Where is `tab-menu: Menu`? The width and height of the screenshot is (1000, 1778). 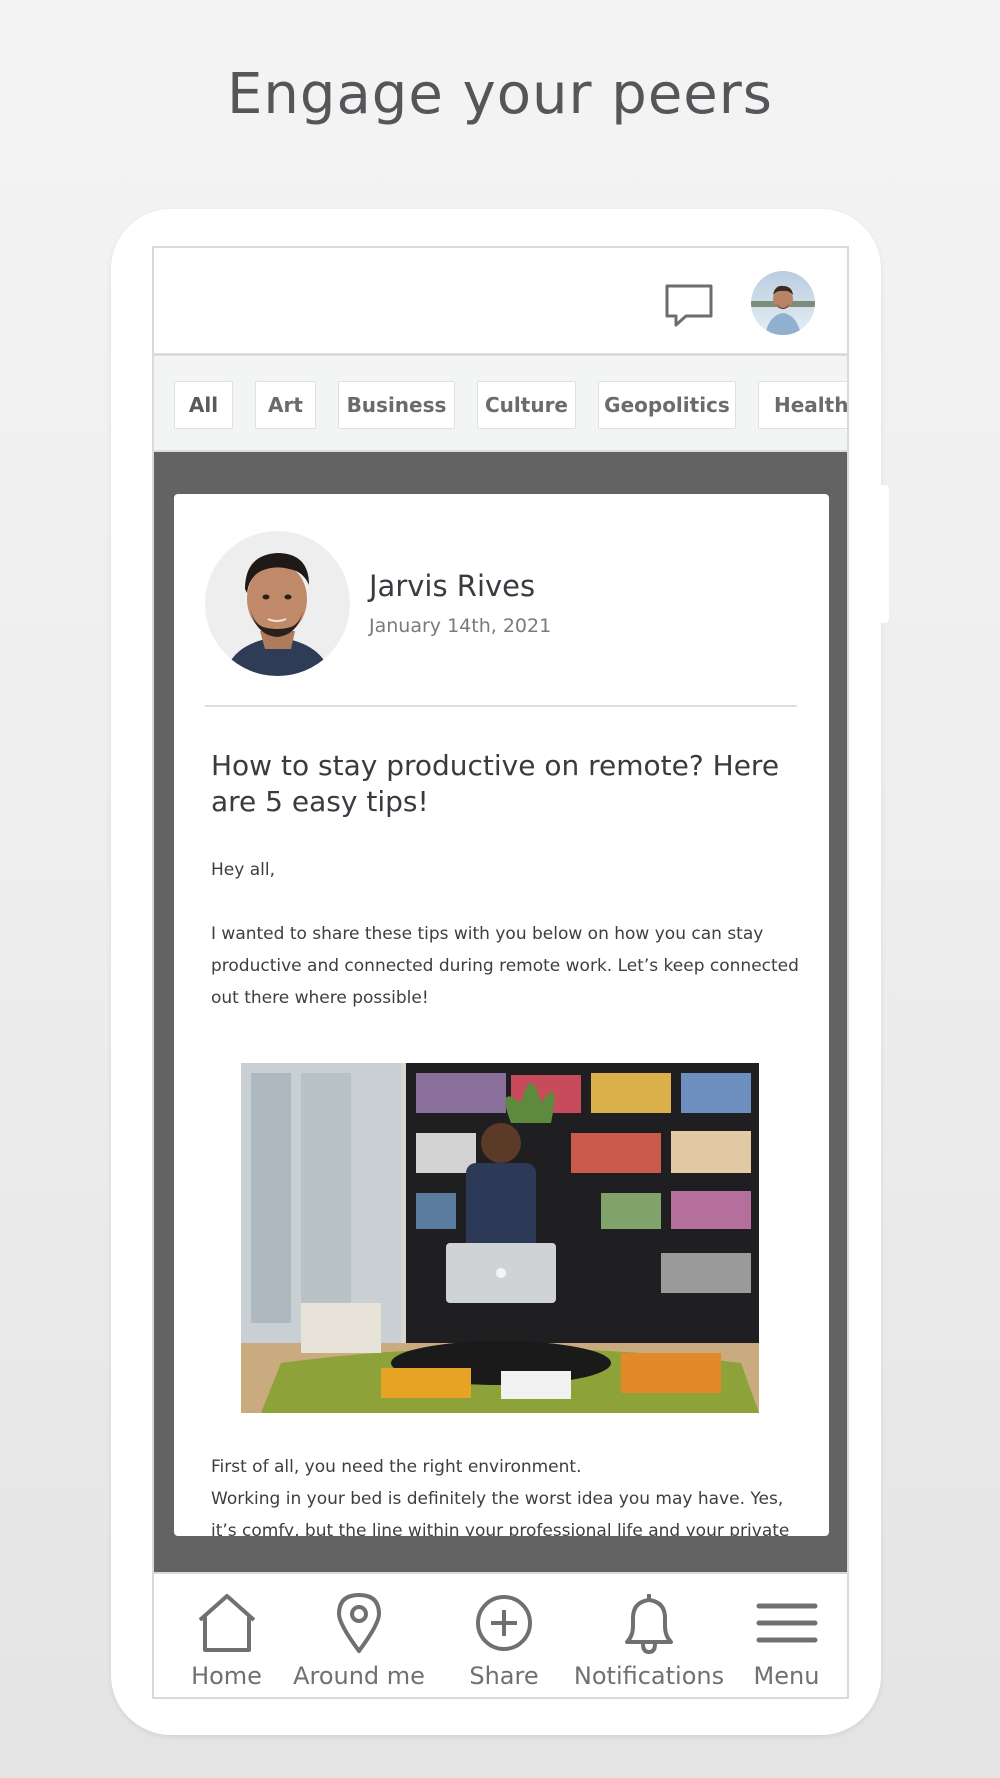 tab-menu: Menu is located at coordinates (786, 1635).